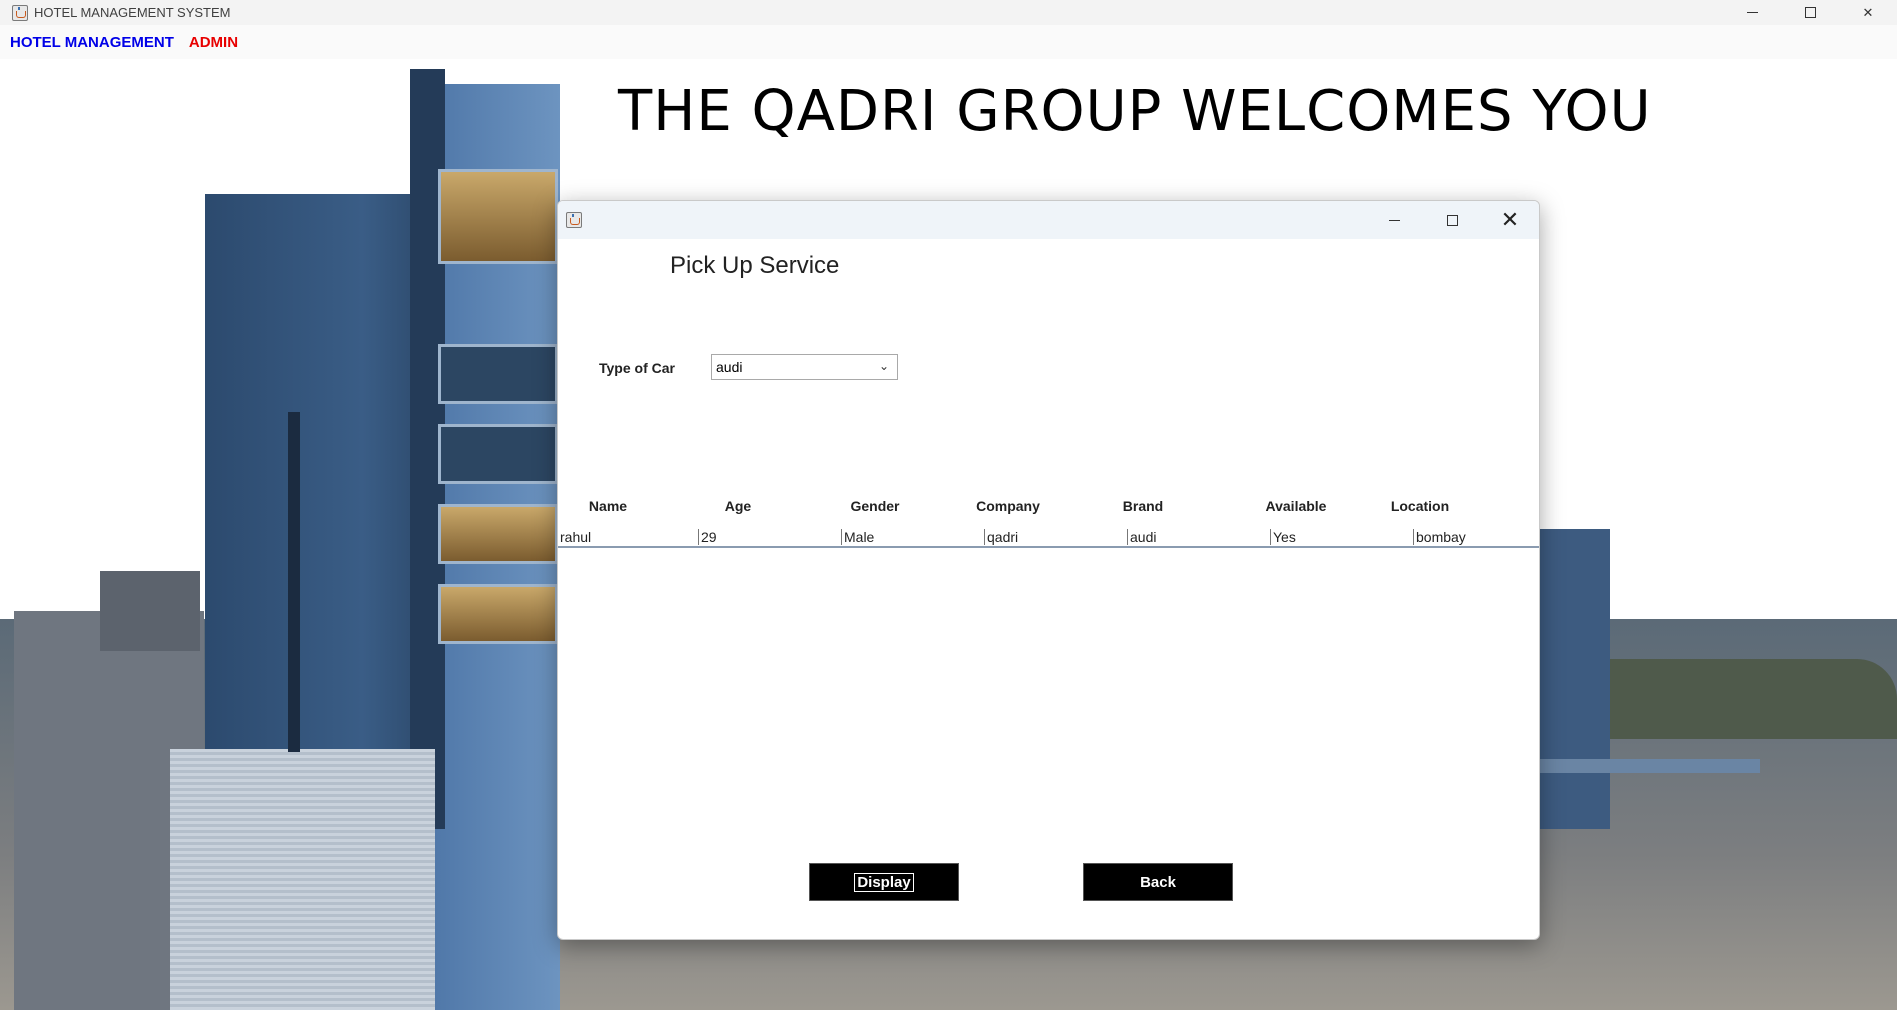 This screenshot has width=1897, height=1010. Describe the element at coordinates (1048, 220) in the screenshot. I see `dialog-title-bar: ✕` at that location.